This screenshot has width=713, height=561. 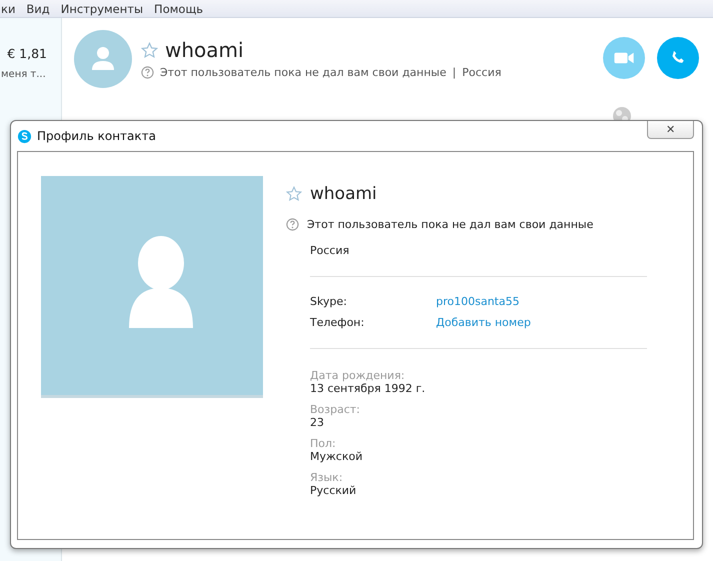 What do you see at coordinates (678, 58) in the screenshot?
I see `call-button` at bounding box center [678, 58].